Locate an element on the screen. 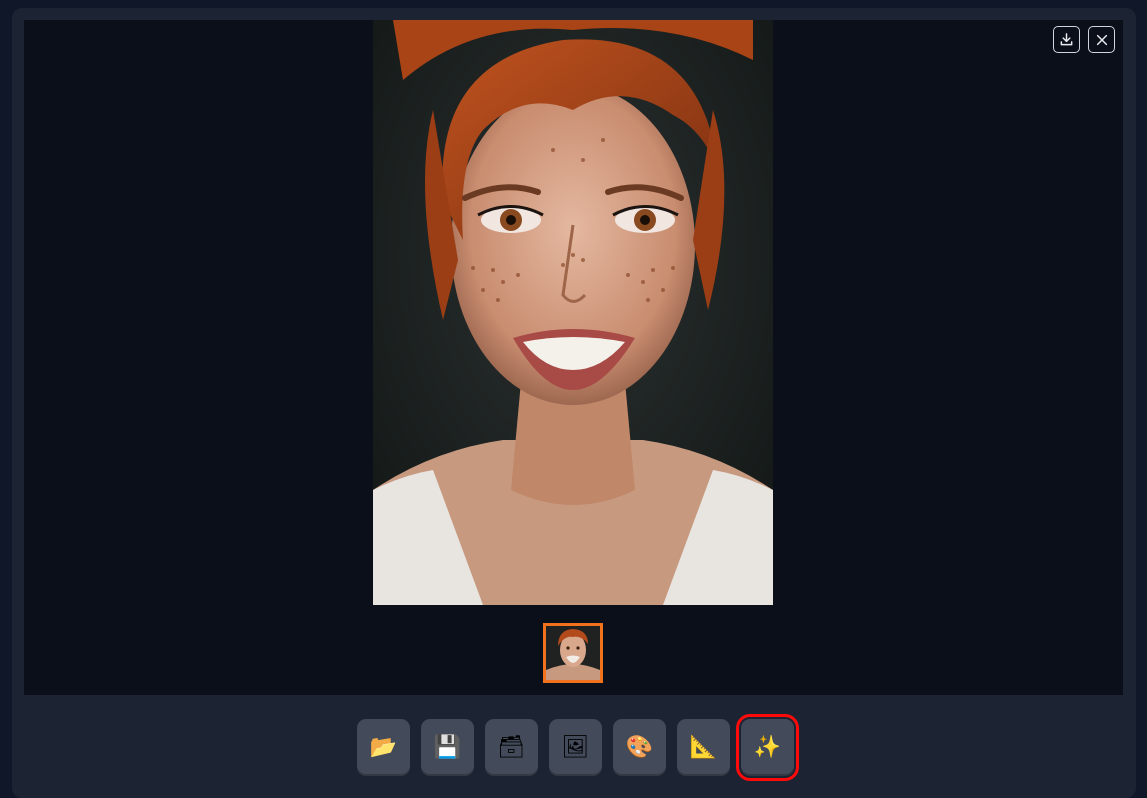  image-button: 🖼 is located at coordinates (575, 747).